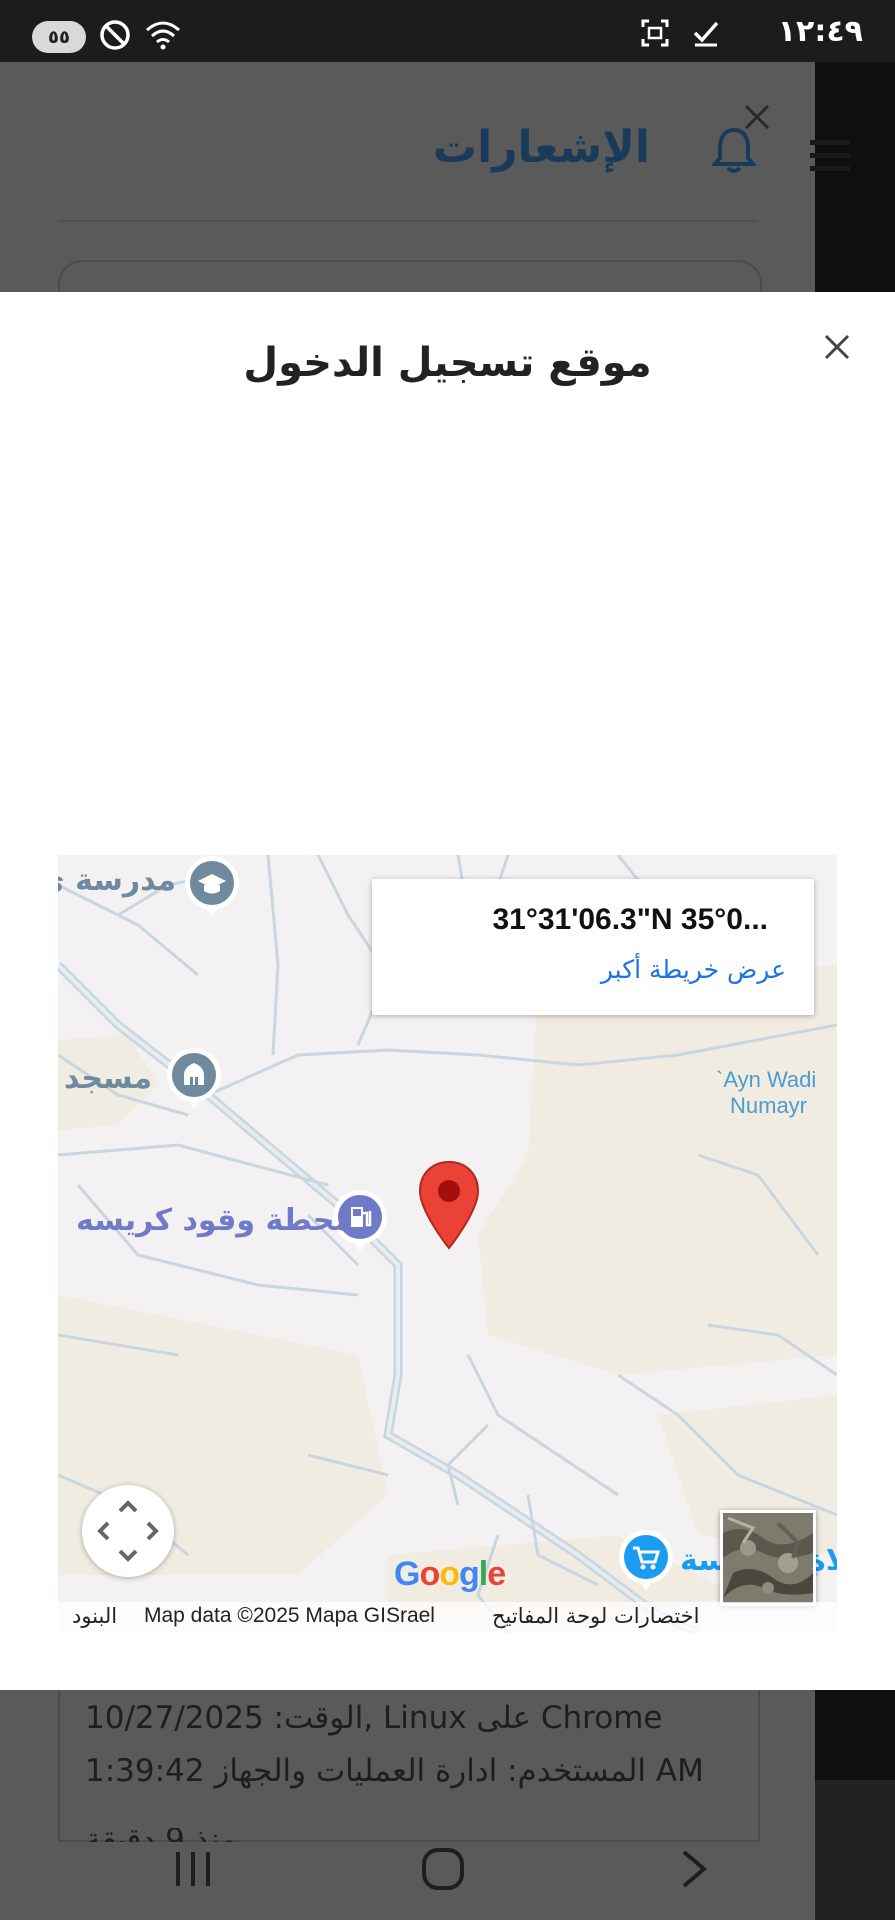  I want to click on navigation-bar, so click(407, 1875).